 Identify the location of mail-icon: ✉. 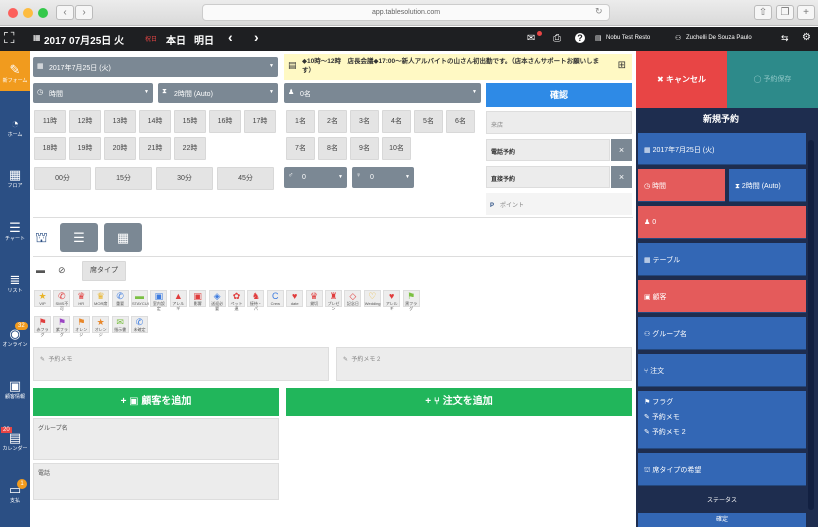
(531, 38).